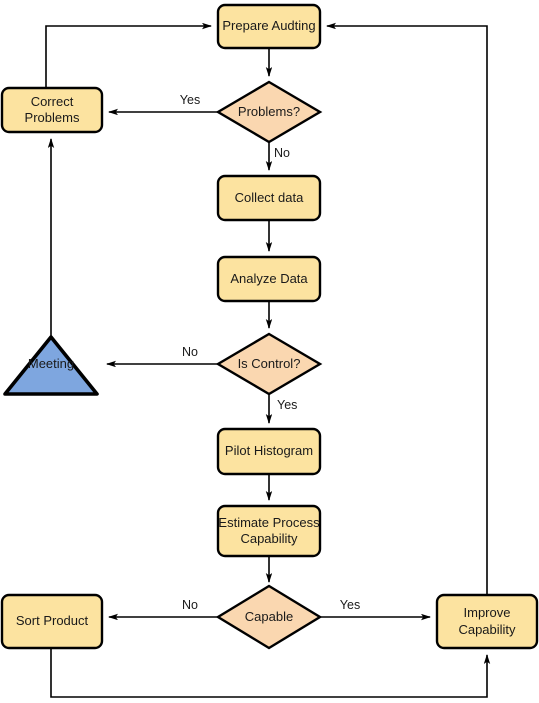  What do you see at coordinates (269, 26) in the screenshot?
I see `node-shape-prepare-auditing` at bounding box center [269, 26].